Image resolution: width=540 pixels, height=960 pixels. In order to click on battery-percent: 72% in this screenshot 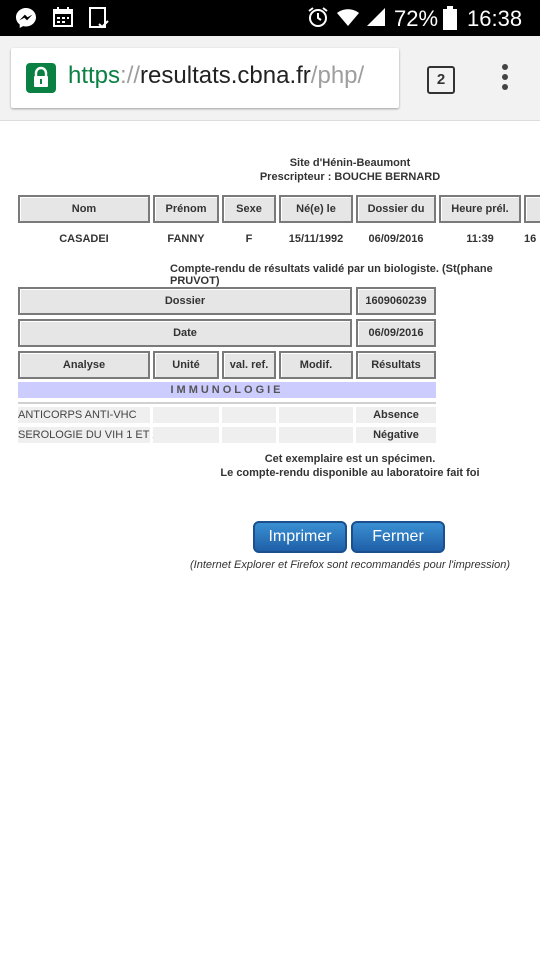, I will do `click(416, 18)`.